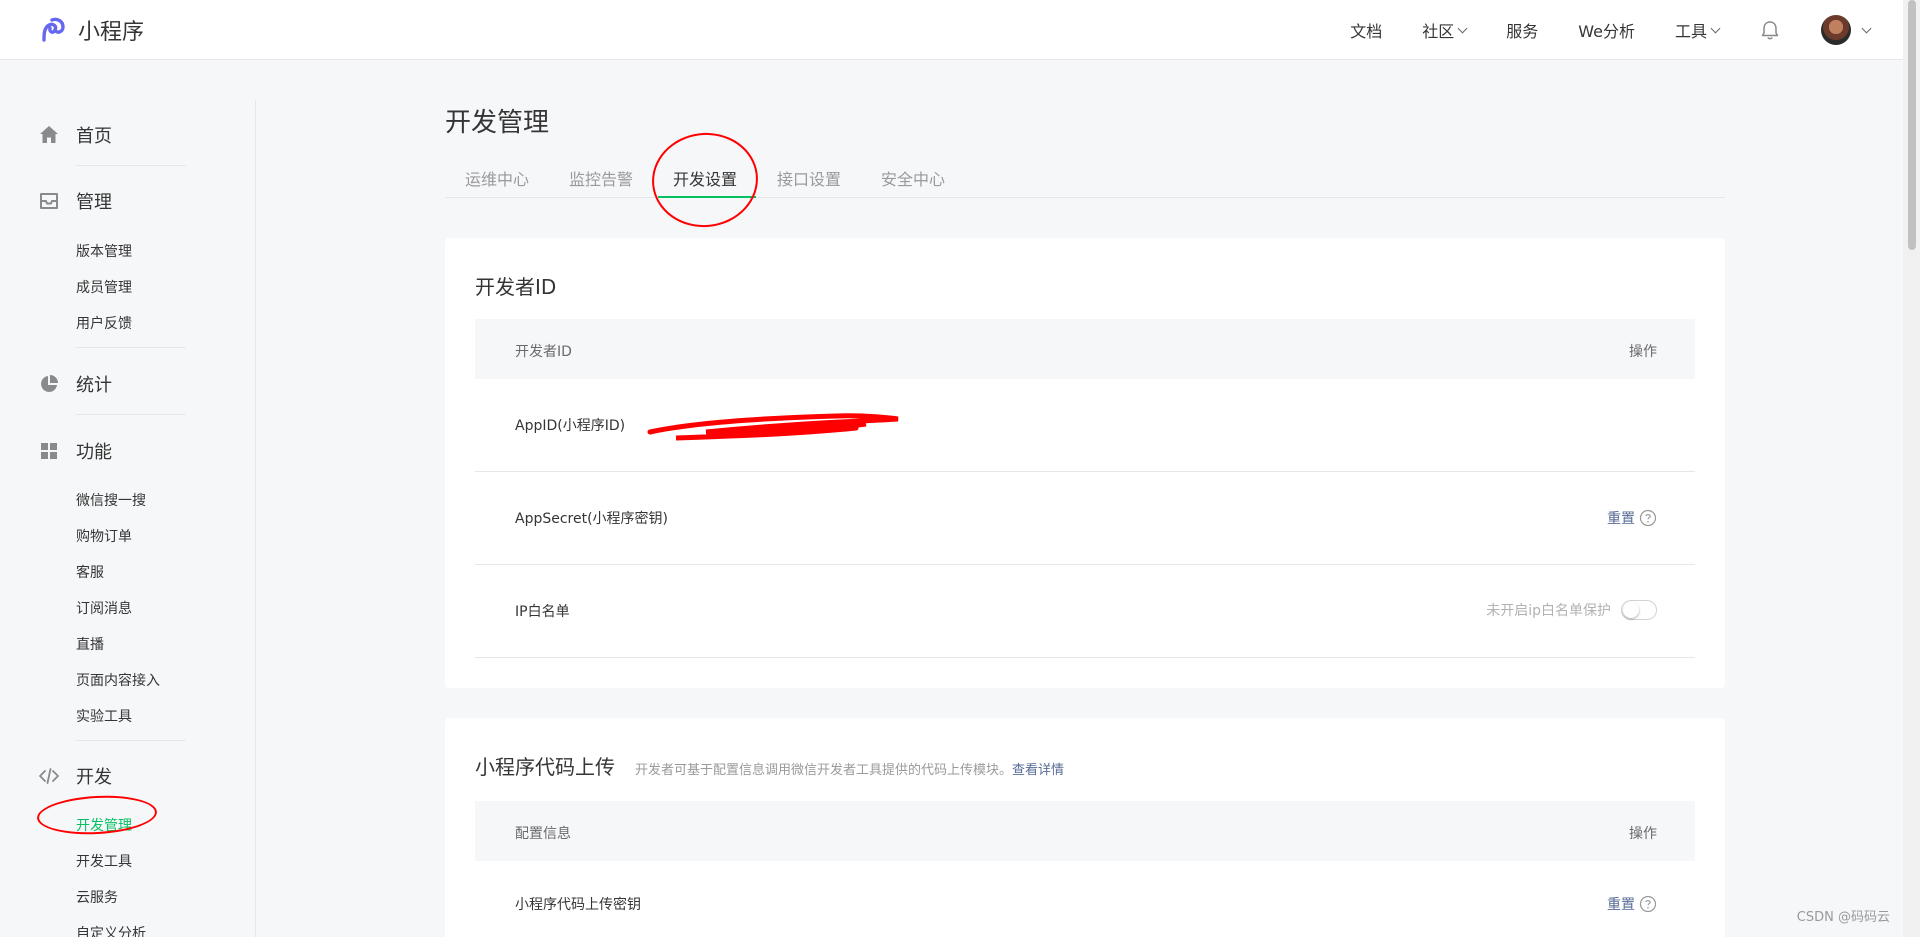  I want to click on column-header-config: 配置信息, so click(543, 834).